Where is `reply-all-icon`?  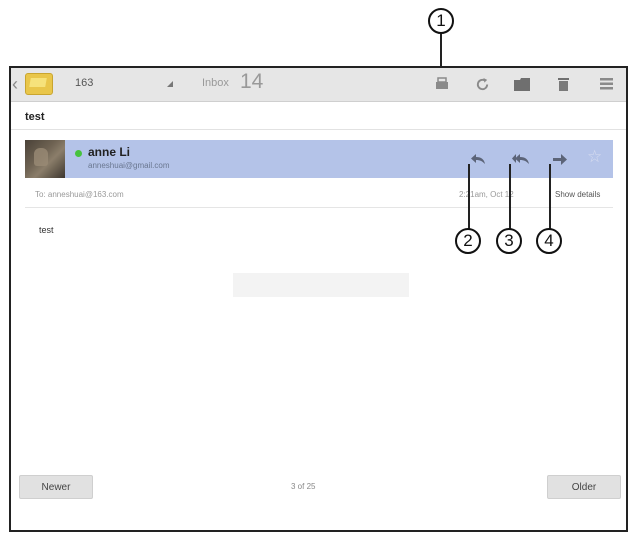 reply-all-icon is located at coordinates (520, 159).